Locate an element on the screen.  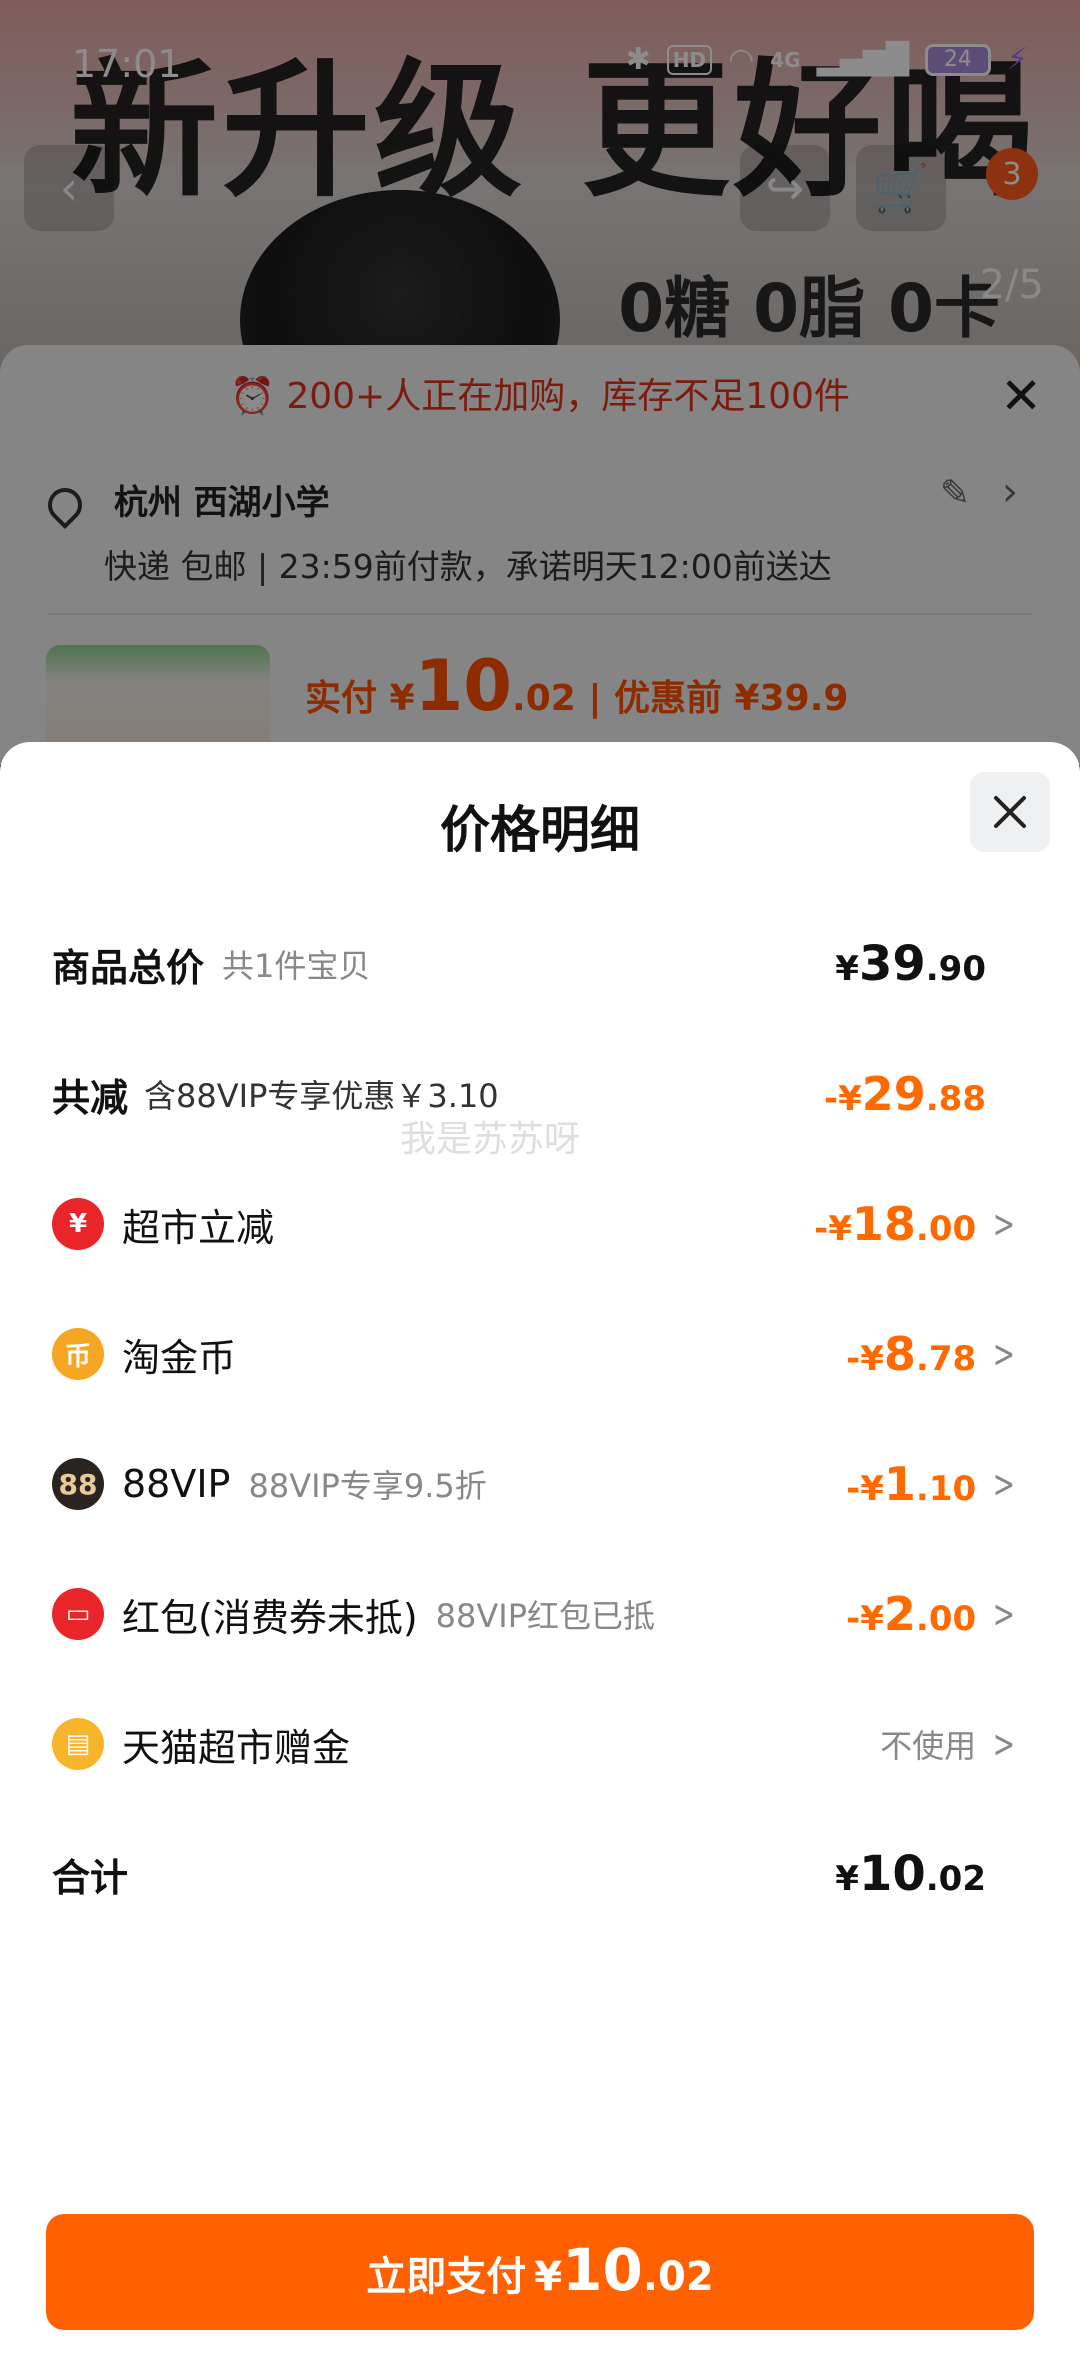
red-envelope-label: 红包(消费券未抵) is located at coordinates (270, 1617).